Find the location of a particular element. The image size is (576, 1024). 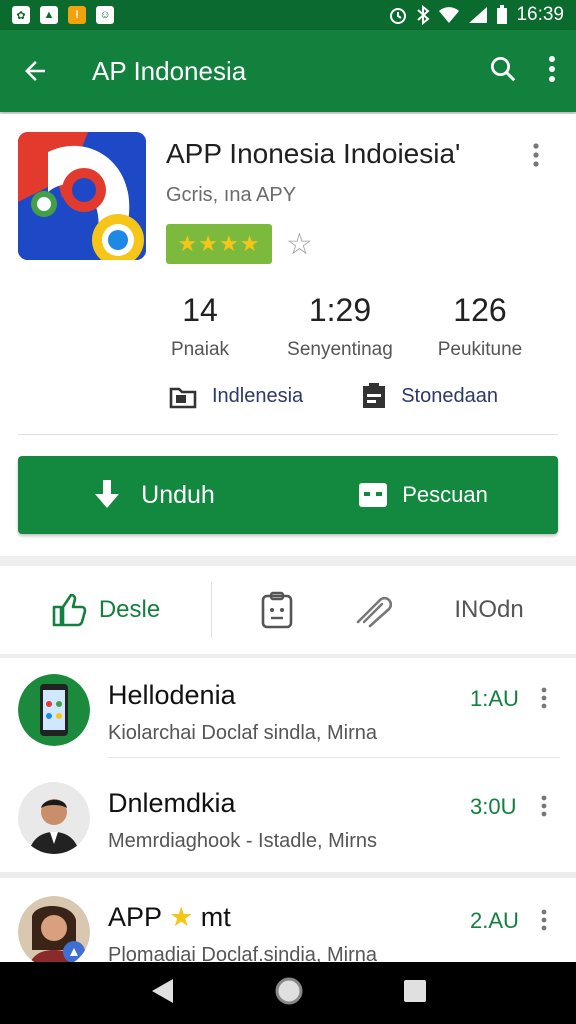

app-developer: Gcris, ına APY is located at coordinates (231, 195).